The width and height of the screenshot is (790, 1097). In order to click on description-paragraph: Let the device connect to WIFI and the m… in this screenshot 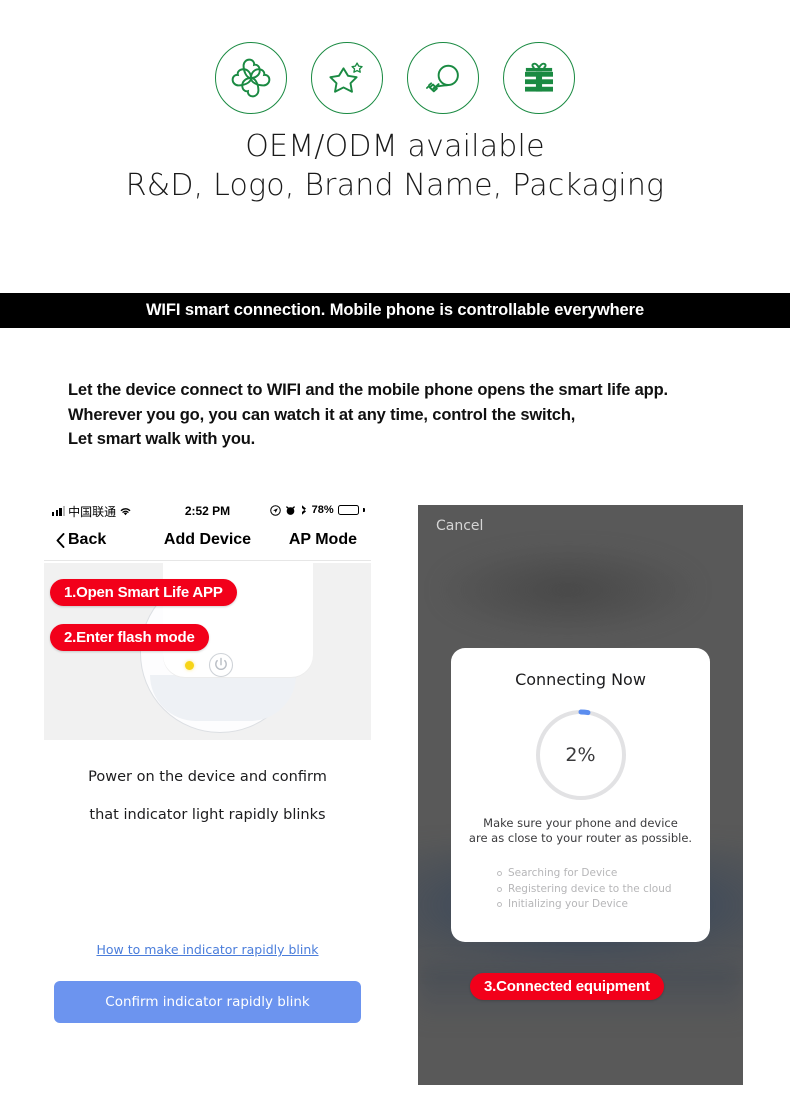, I will do `click(418, 415)`.